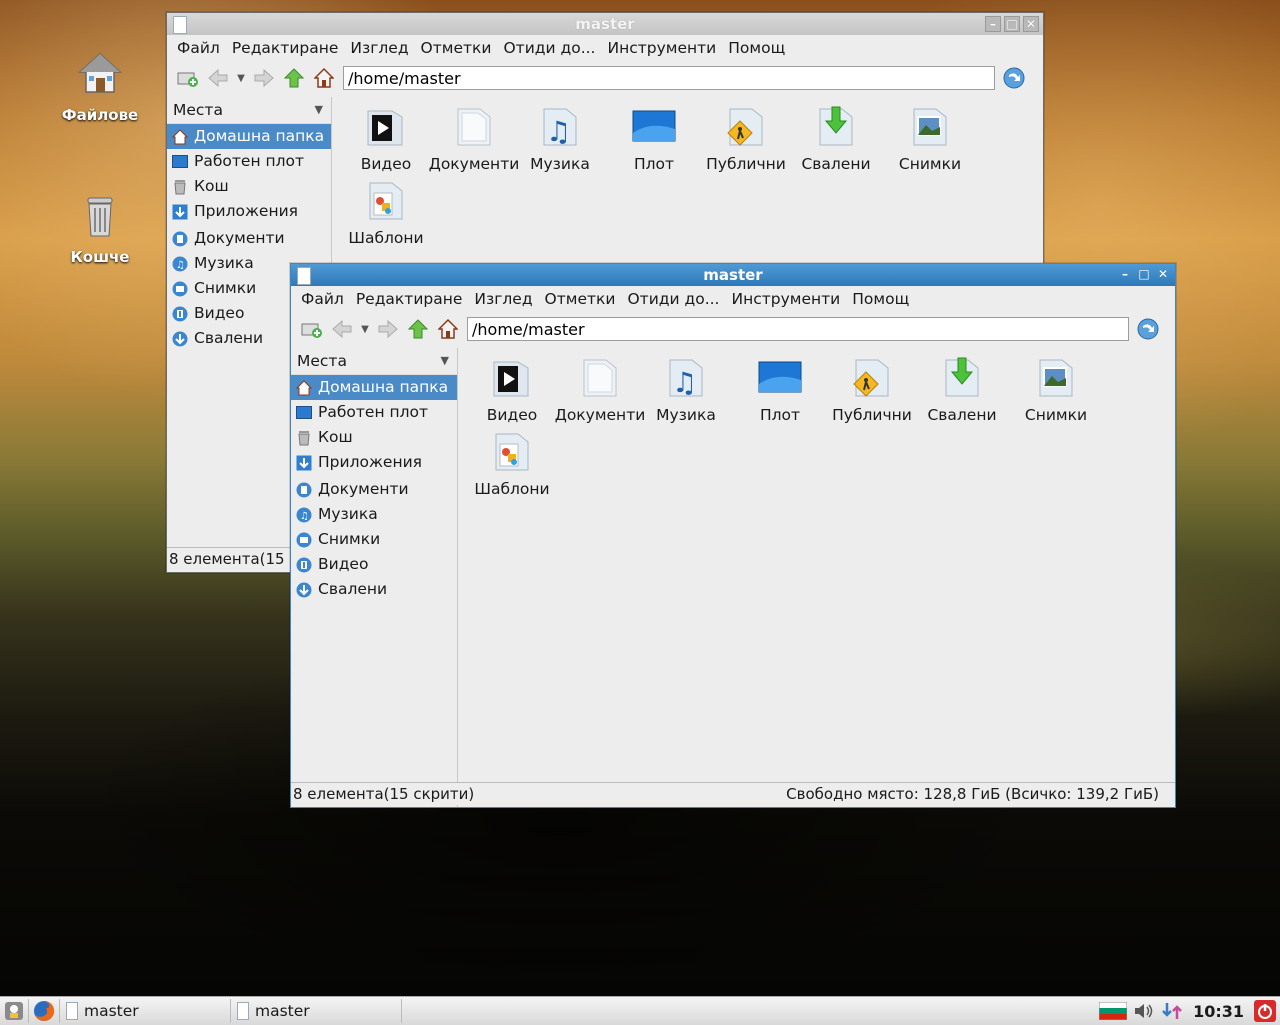  What do you see at coordinates (374, 589) in the screenshot?
I see `bookmark-downloads: Свалени` at bounding box center [374, 589].